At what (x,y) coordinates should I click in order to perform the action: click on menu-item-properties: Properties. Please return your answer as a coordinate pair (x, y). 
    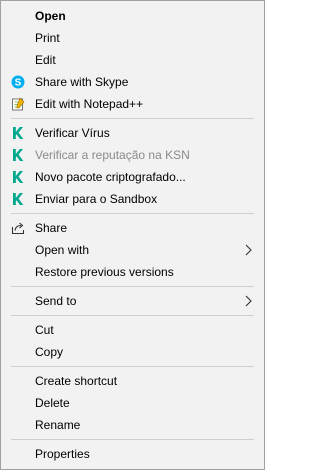
    Looking at the image, I should click on (132, 454).